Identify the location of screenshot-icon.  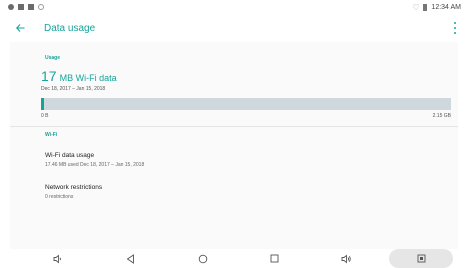
(421, 259).